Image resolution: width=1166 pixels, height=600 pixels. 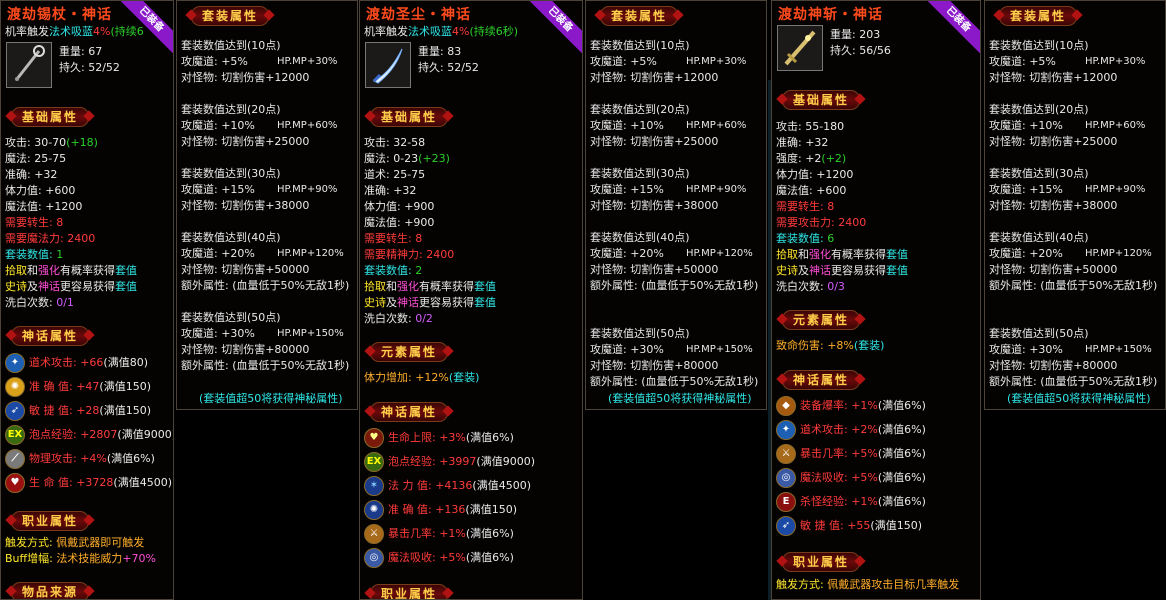 I want to click on myth-attr-line: 暴击几率: +5%(满值6%), so click(x=863, y=453).